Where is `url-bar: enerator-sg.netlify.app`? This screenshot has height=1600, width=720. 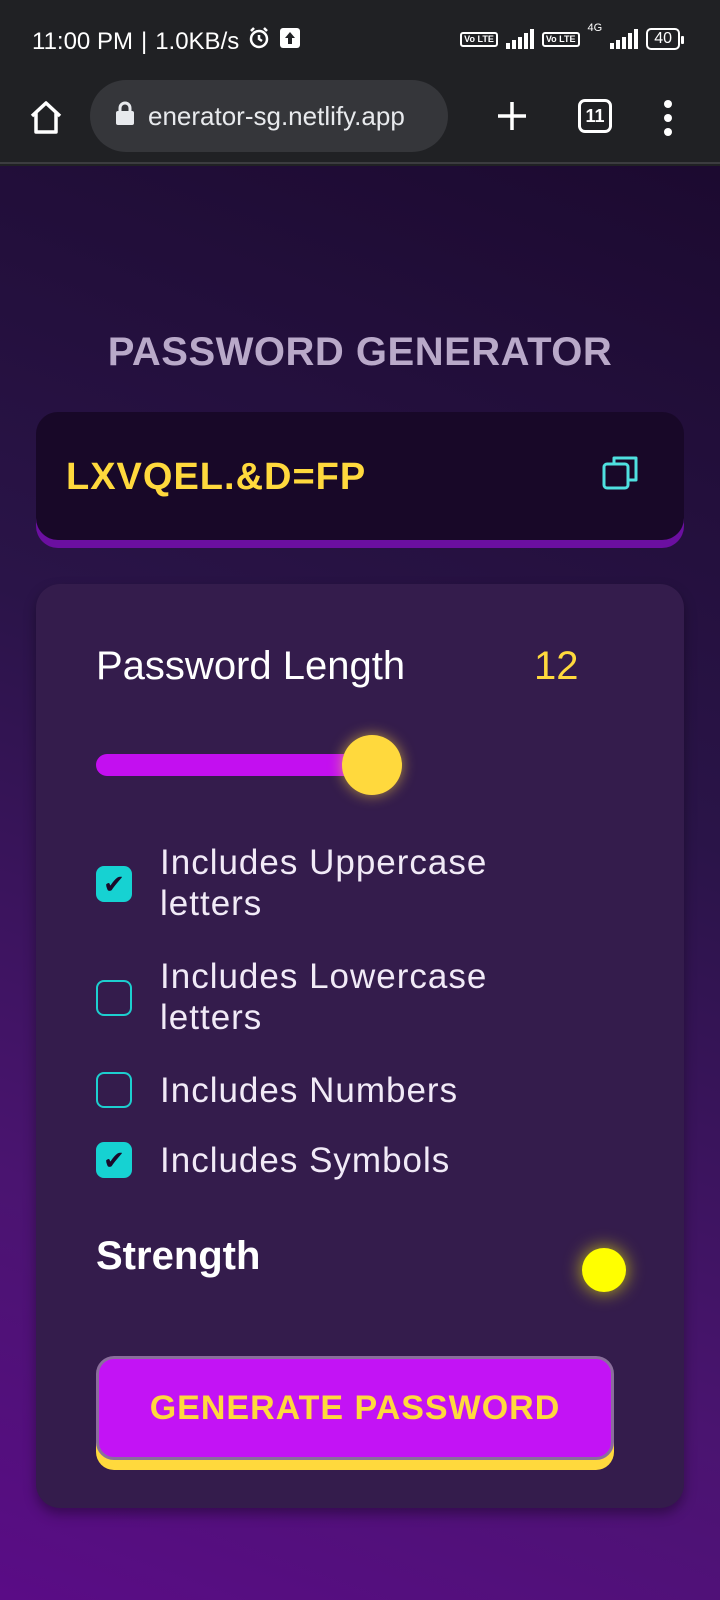 url-bar: enerator-sg.netlify.app is located at coordinates (269, 116).